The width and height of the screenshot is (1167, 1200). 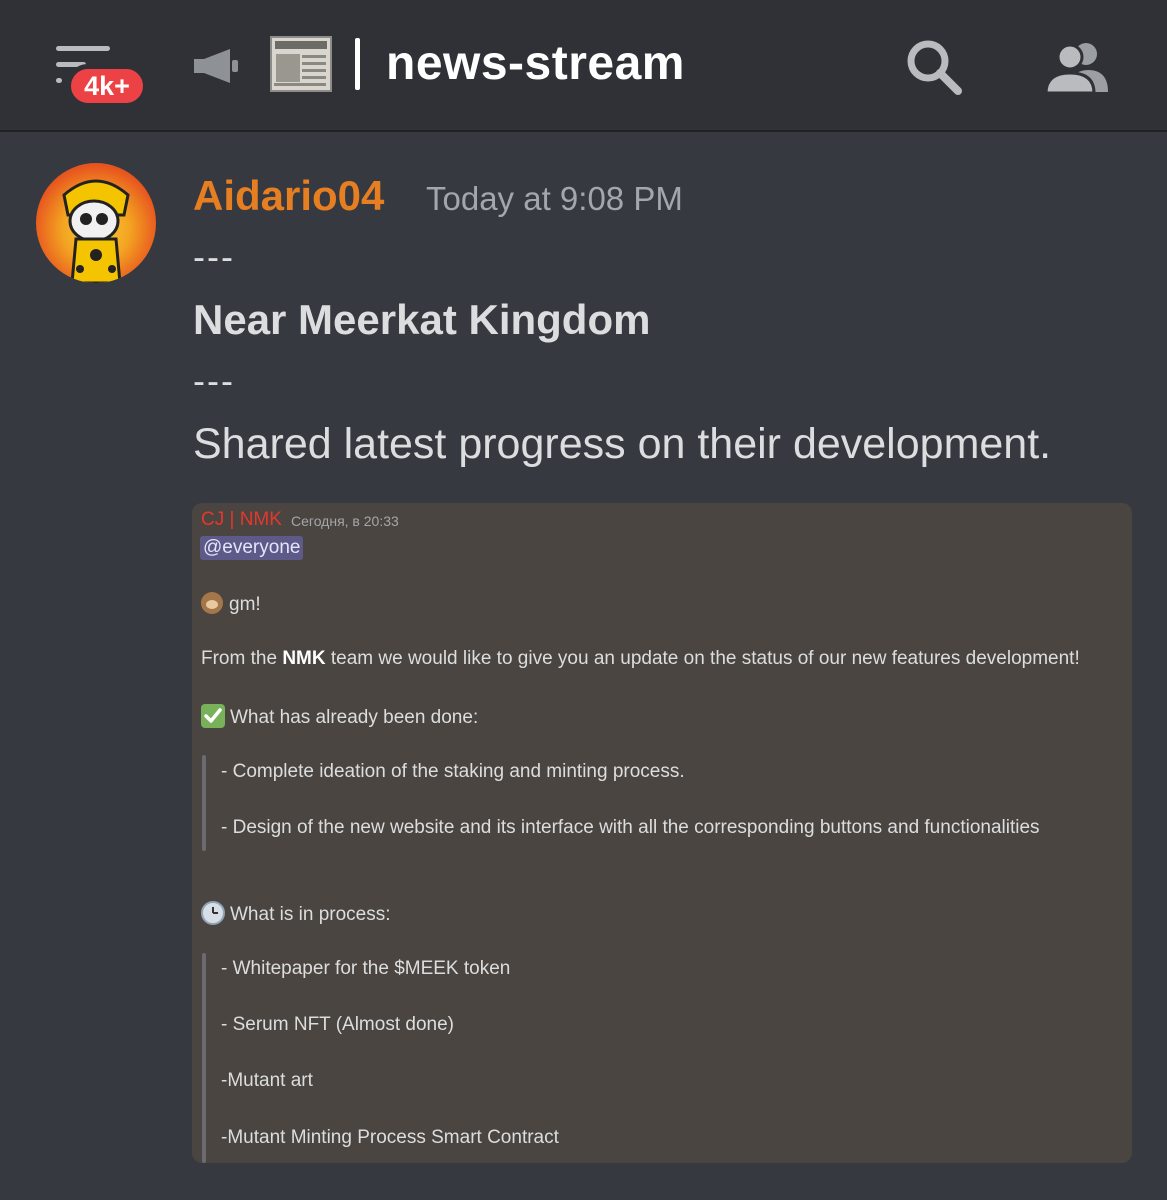 What do you see at coordinates (107, 86) in the screenshot?
I see `unread-badge: 4k+` at bounding box center [107, 86].